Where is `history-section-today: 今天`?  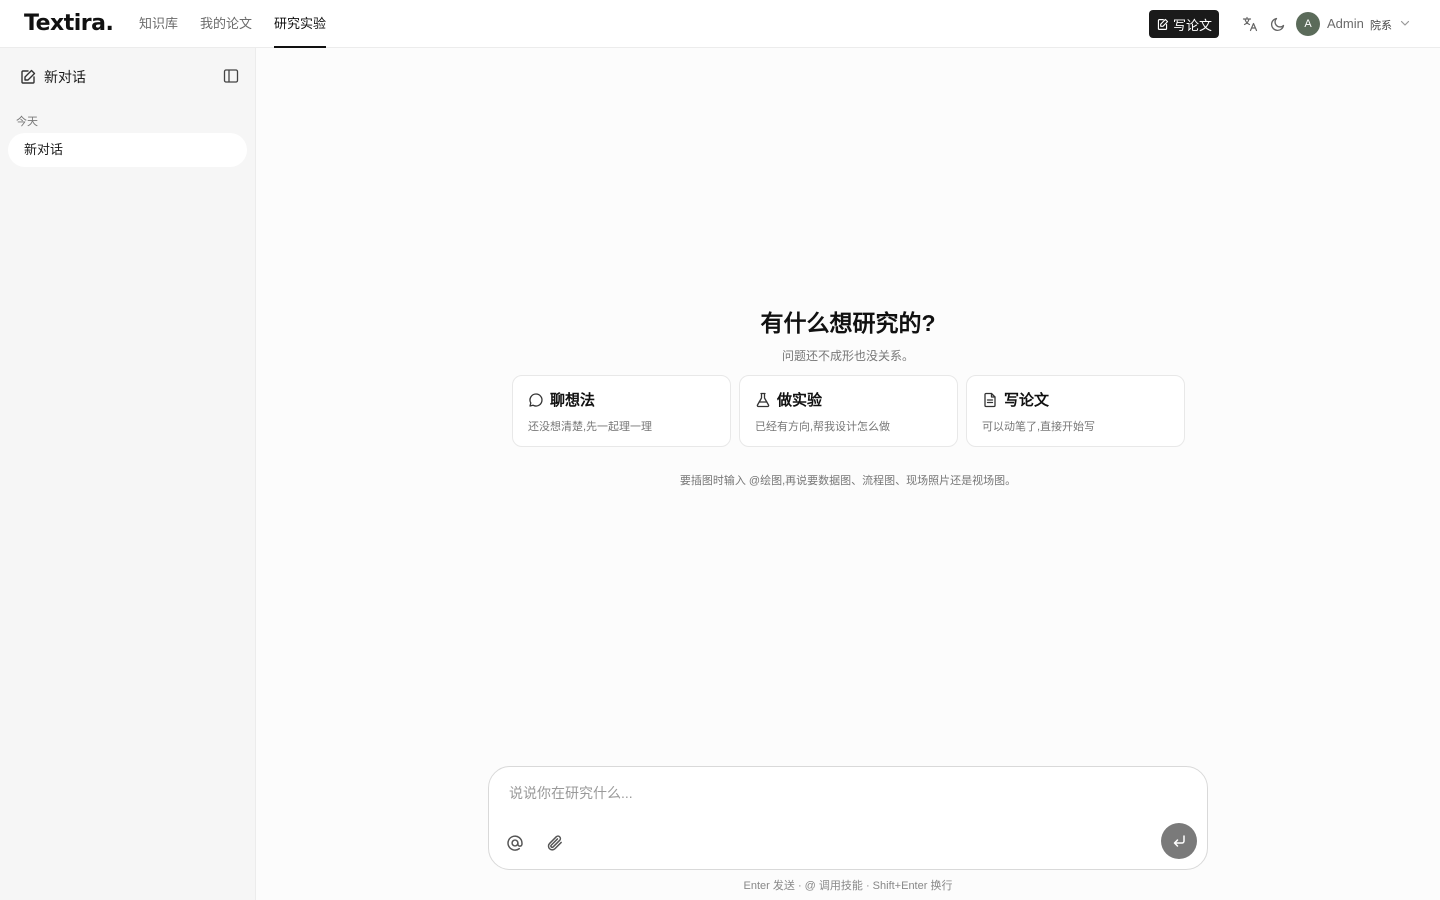
history-section-today: 今天 is located at coordinates (27, 122).